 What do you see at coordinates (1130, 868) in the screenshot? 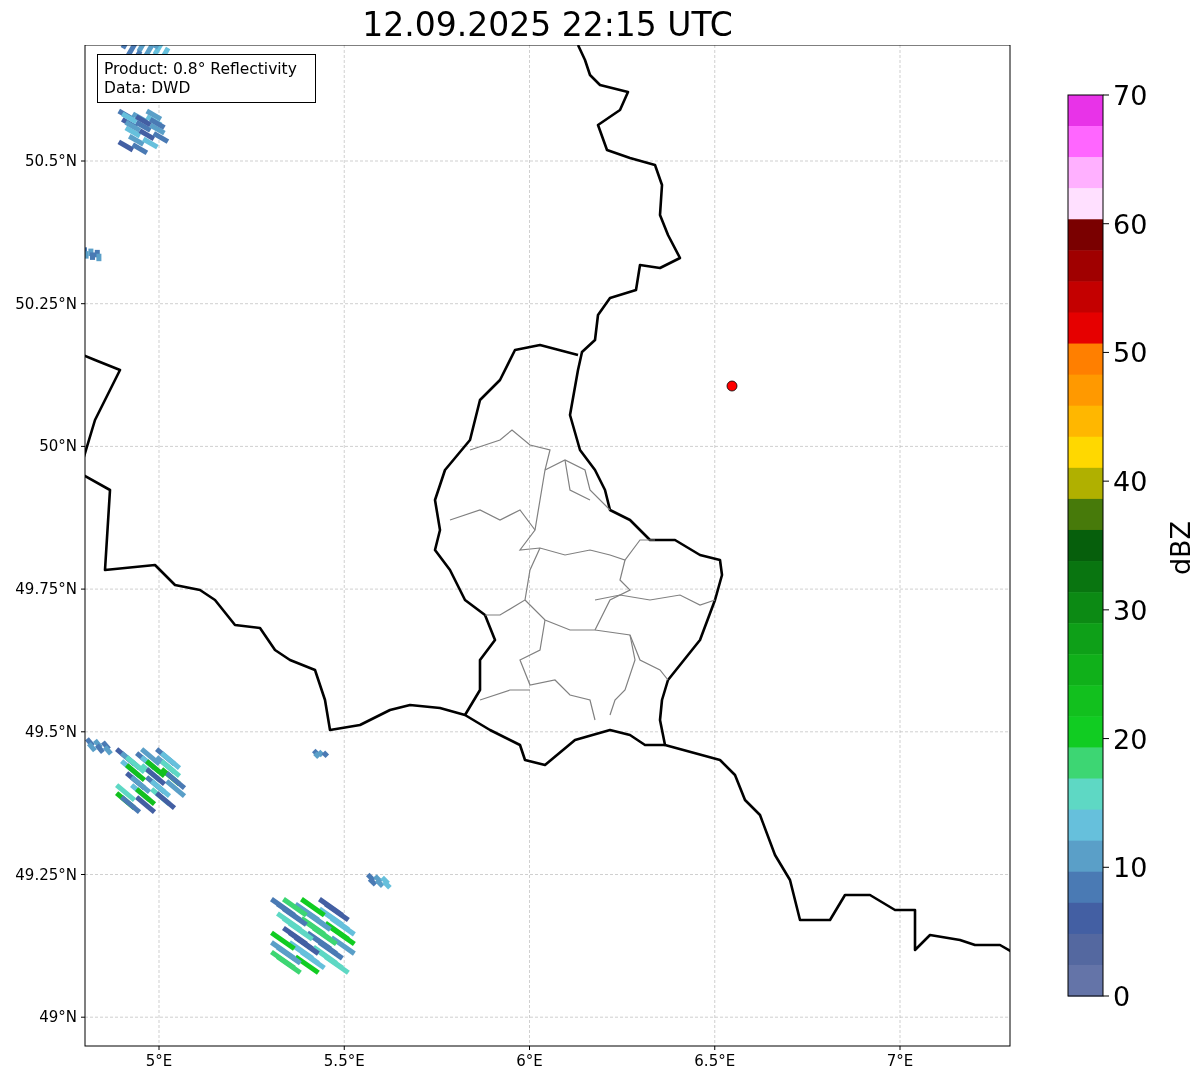
I see `colorbar-tick-label: 10` at bounding box center [1130, 868].